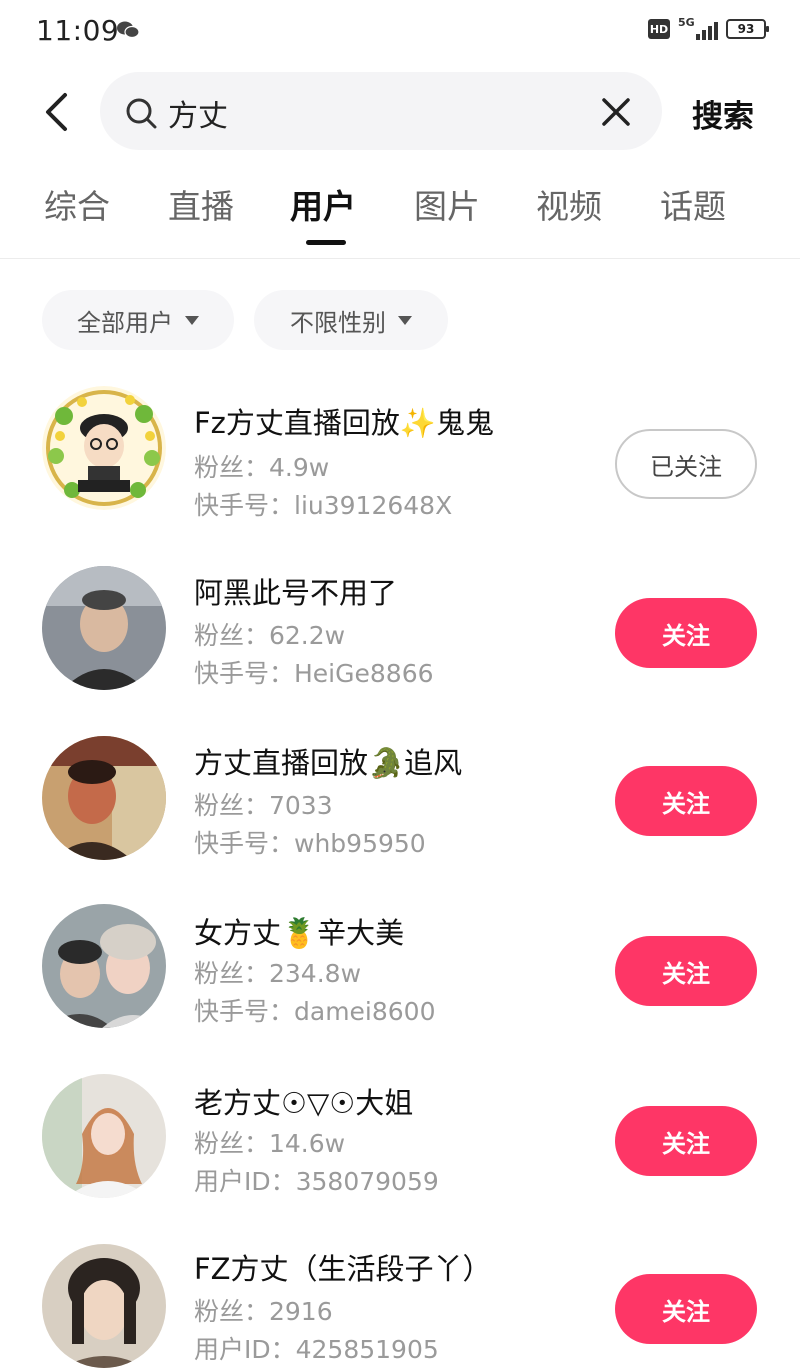 Image resolution: width=800 pixels, height=1370 pixels. Describe the element at coordinates (344, 421) in the screenshot. I see `user-name: Fz方丈直播回放✨鬼鬼` at that location.